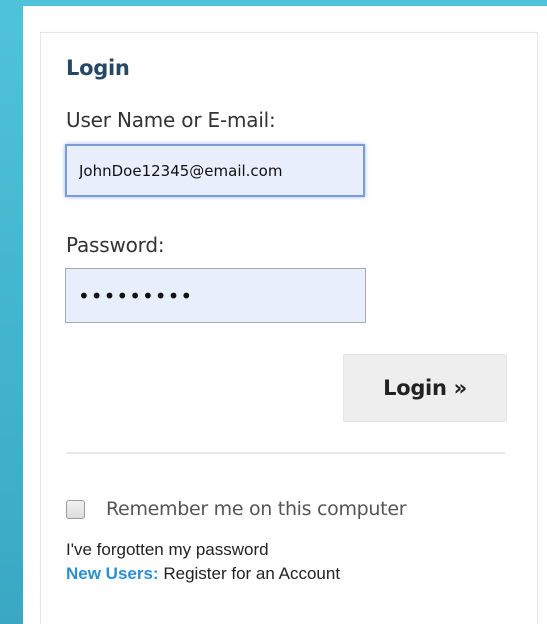  Describe the element at coordinates (425, 388) in the screenshot. I see `login-button: Login »` at that location.